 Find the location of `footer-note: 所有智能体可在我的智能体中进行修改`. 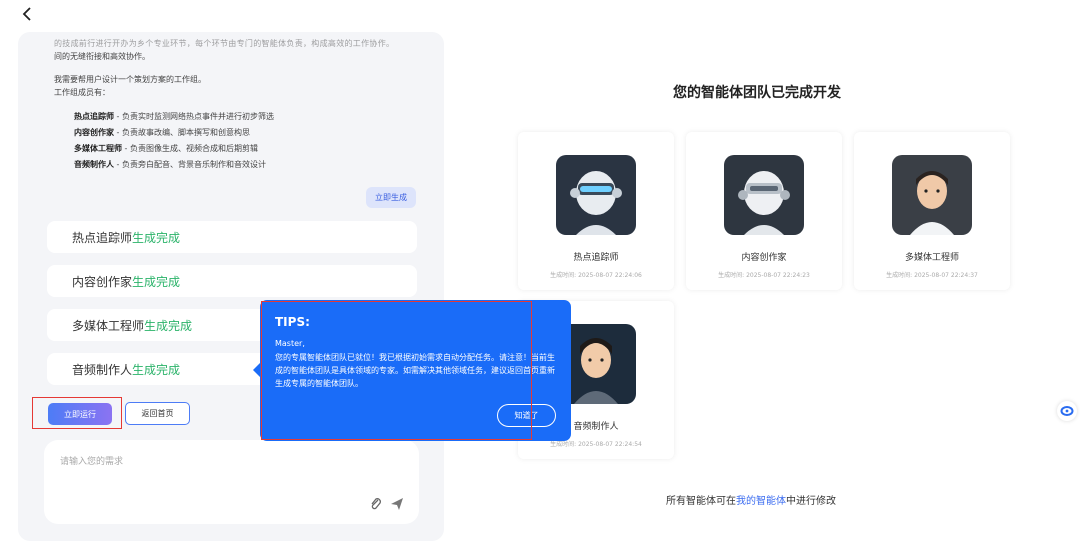

footer-note: 所有智能体可在我的智能体中进行修改 is located at coordinates (751, 499).